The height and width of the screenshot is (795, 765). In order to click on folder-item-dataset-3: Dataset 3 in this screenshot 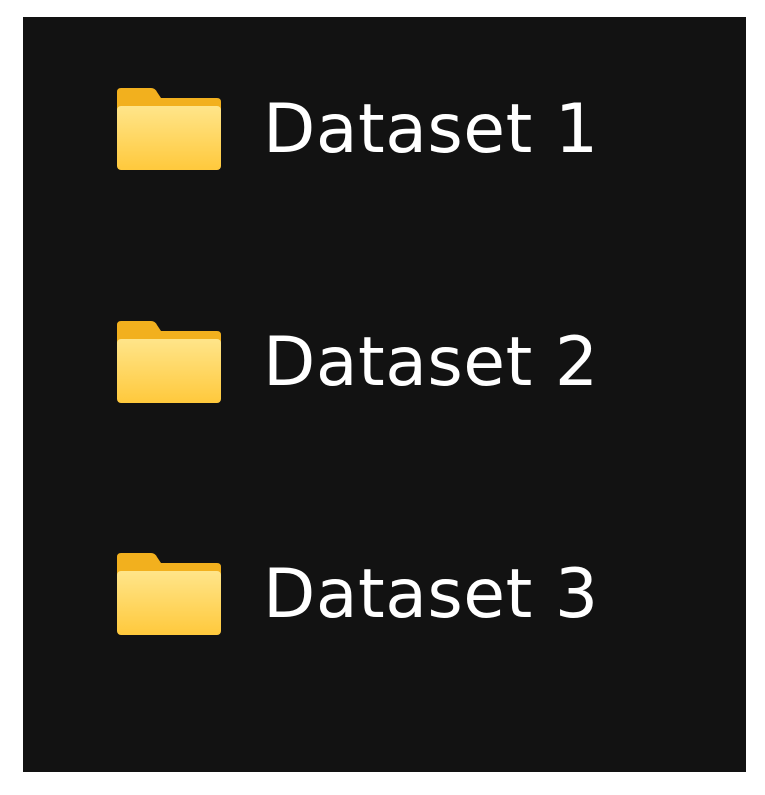, I will do `click(413, 595)`.